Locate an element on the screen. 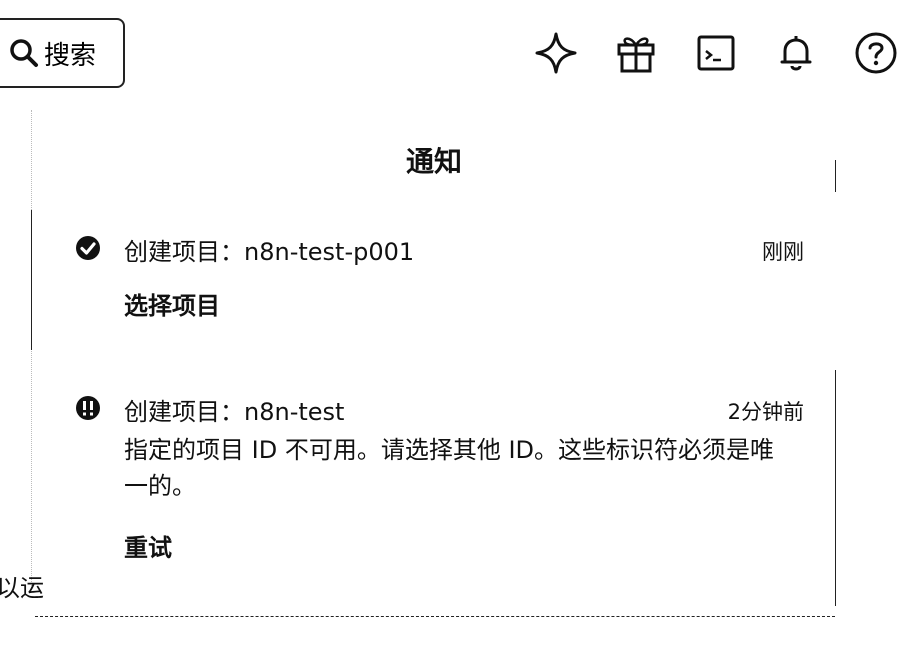  notification-time: 刚刚 is located at coordinates (783, 252).